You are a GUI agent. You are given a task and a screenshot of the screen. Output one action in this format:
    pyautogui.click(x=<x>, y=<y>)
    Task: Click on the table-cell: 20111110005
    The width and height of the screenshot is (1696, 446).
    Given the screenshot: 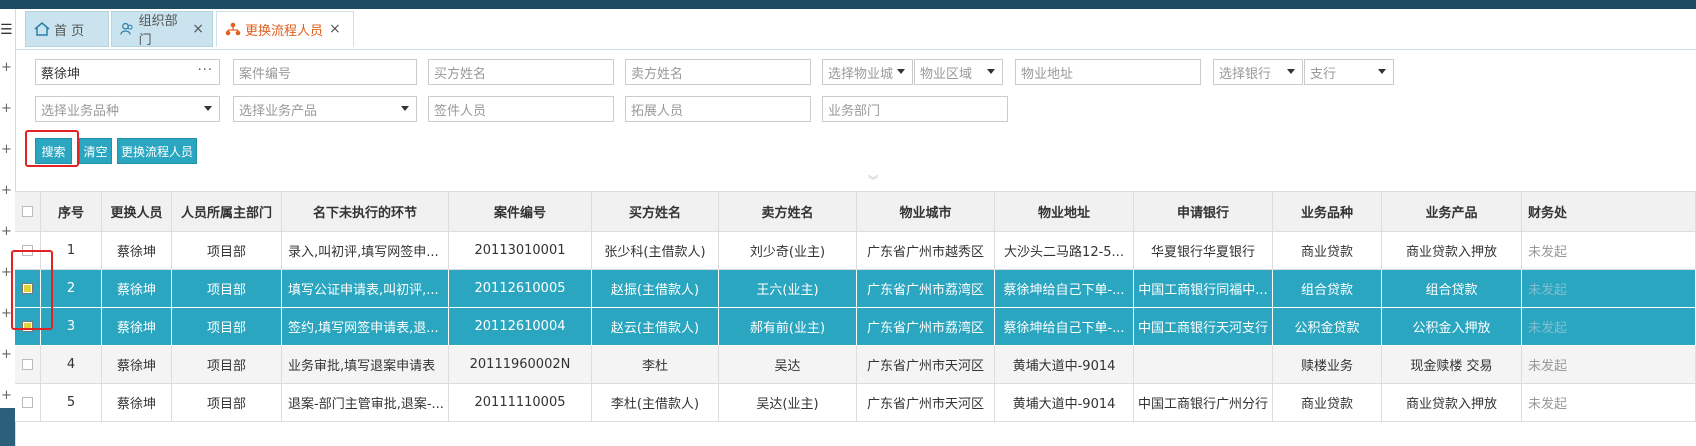 What is the action you would take?
    pyautogui.click(x=520, y=402)
    